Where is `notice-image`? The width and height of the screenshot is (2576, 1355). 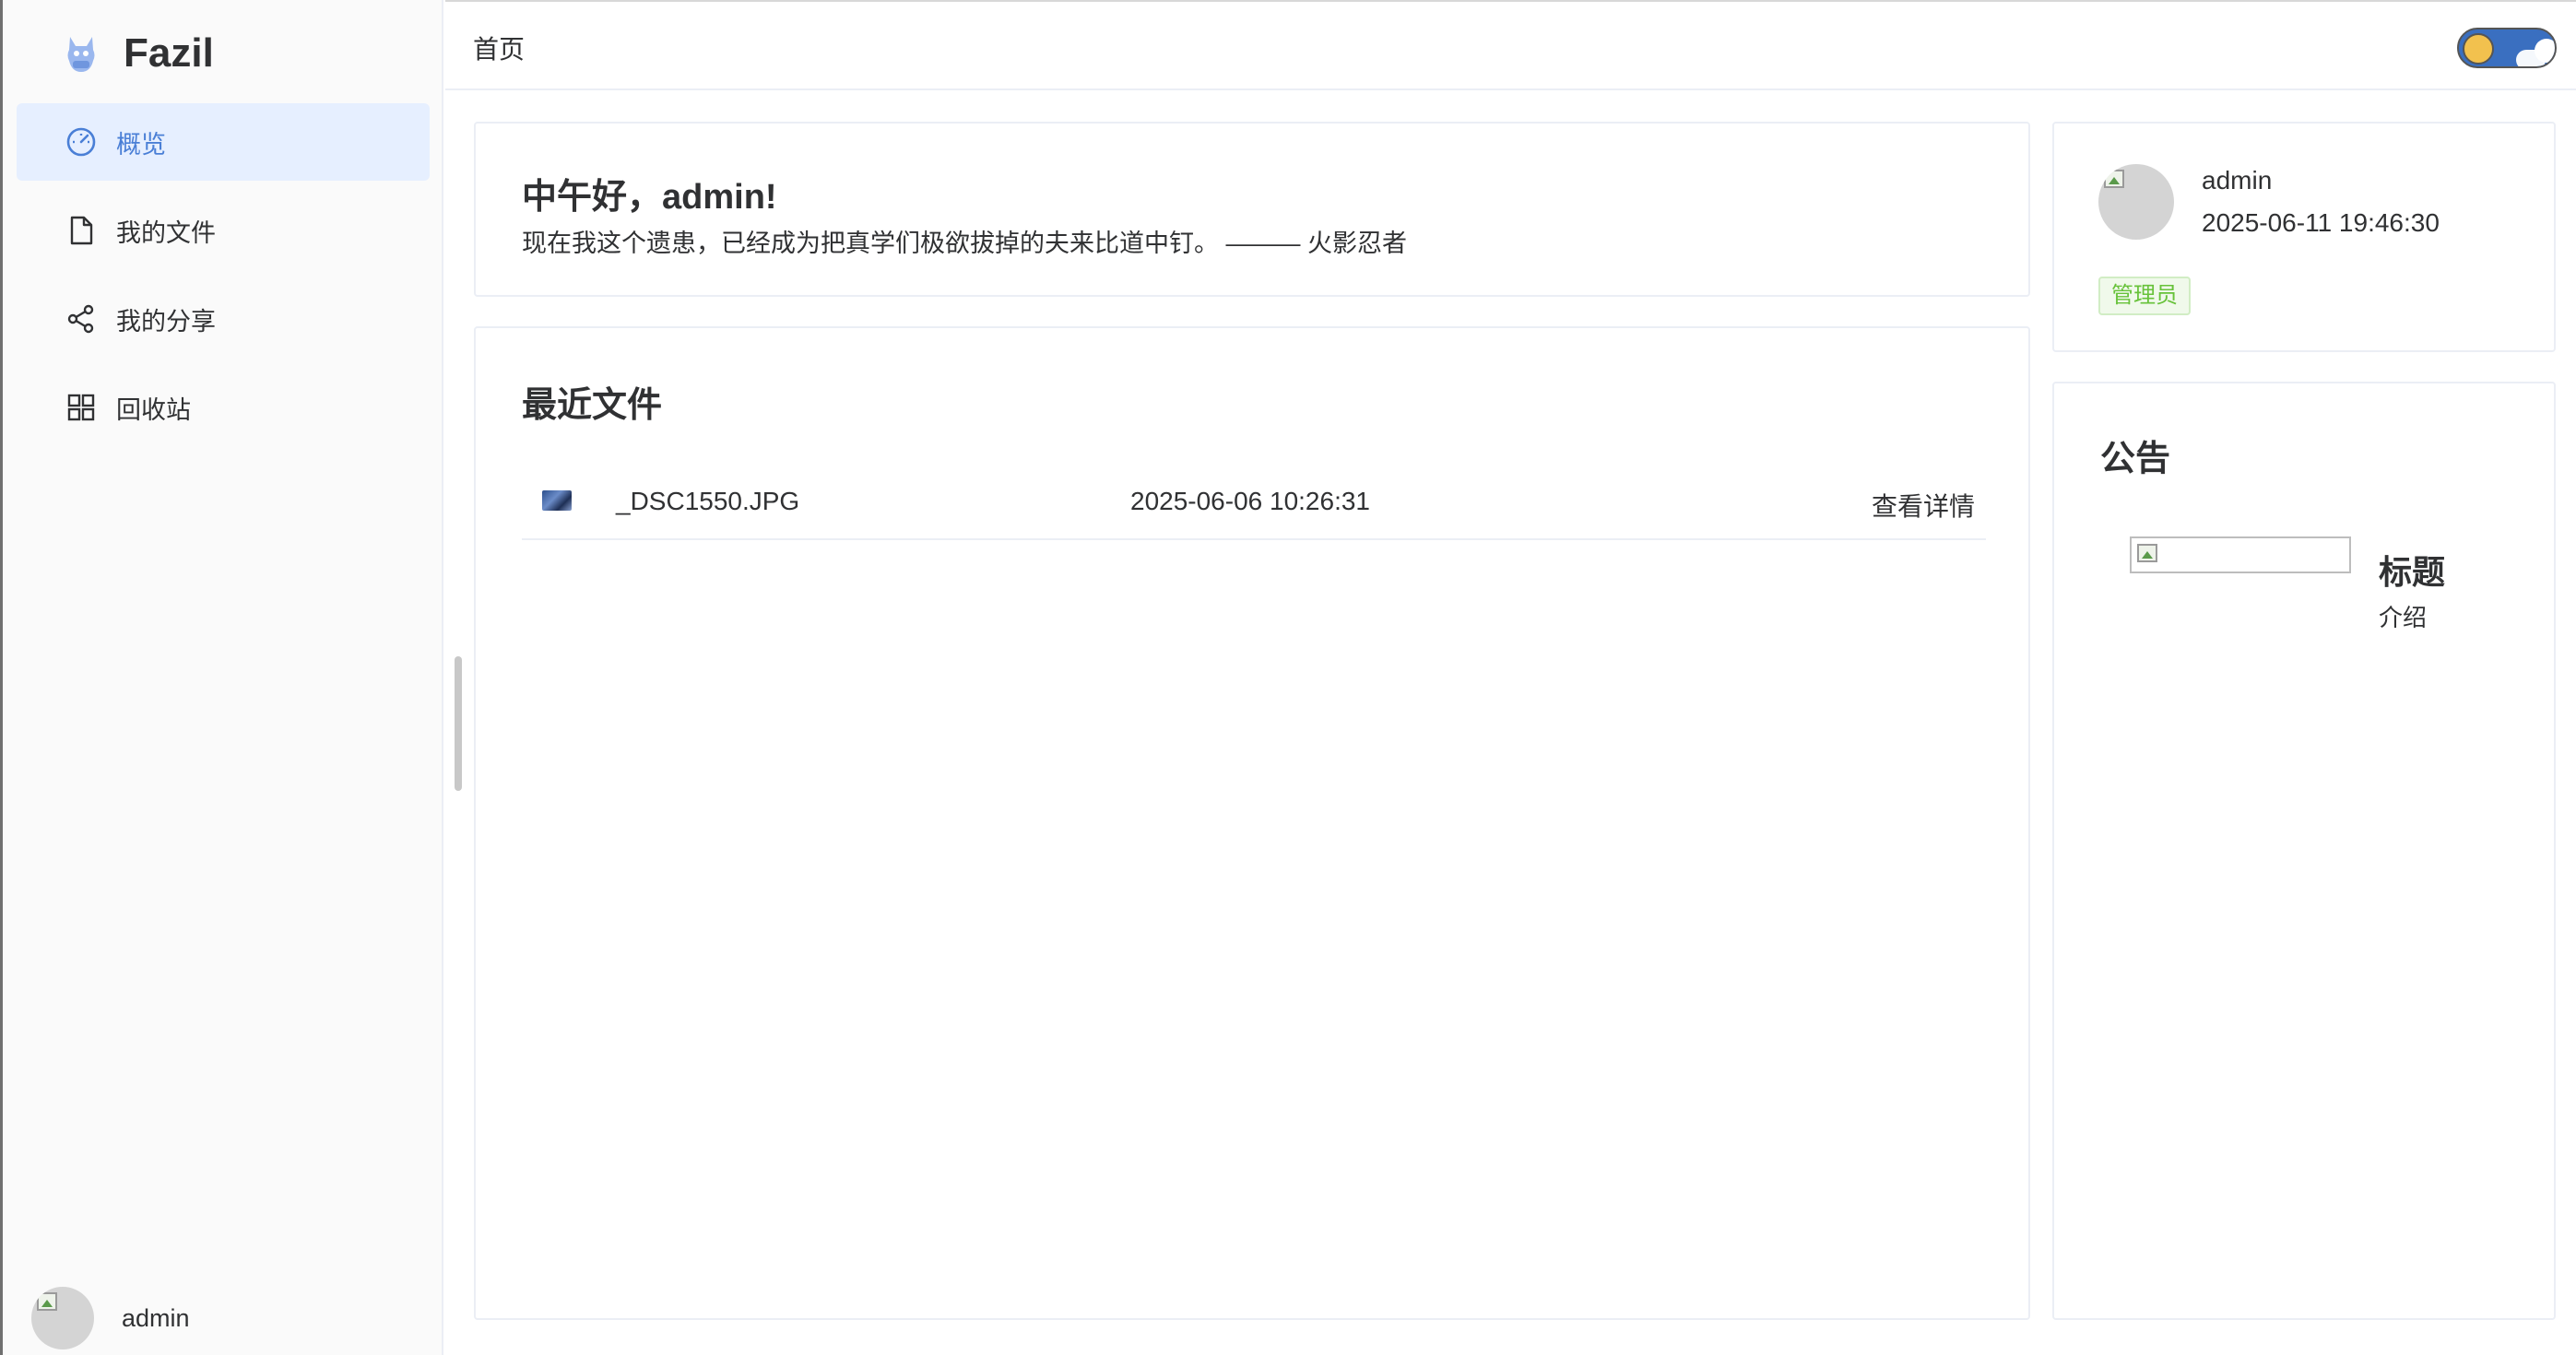
notice-image is located at coordinates (2240, 554).